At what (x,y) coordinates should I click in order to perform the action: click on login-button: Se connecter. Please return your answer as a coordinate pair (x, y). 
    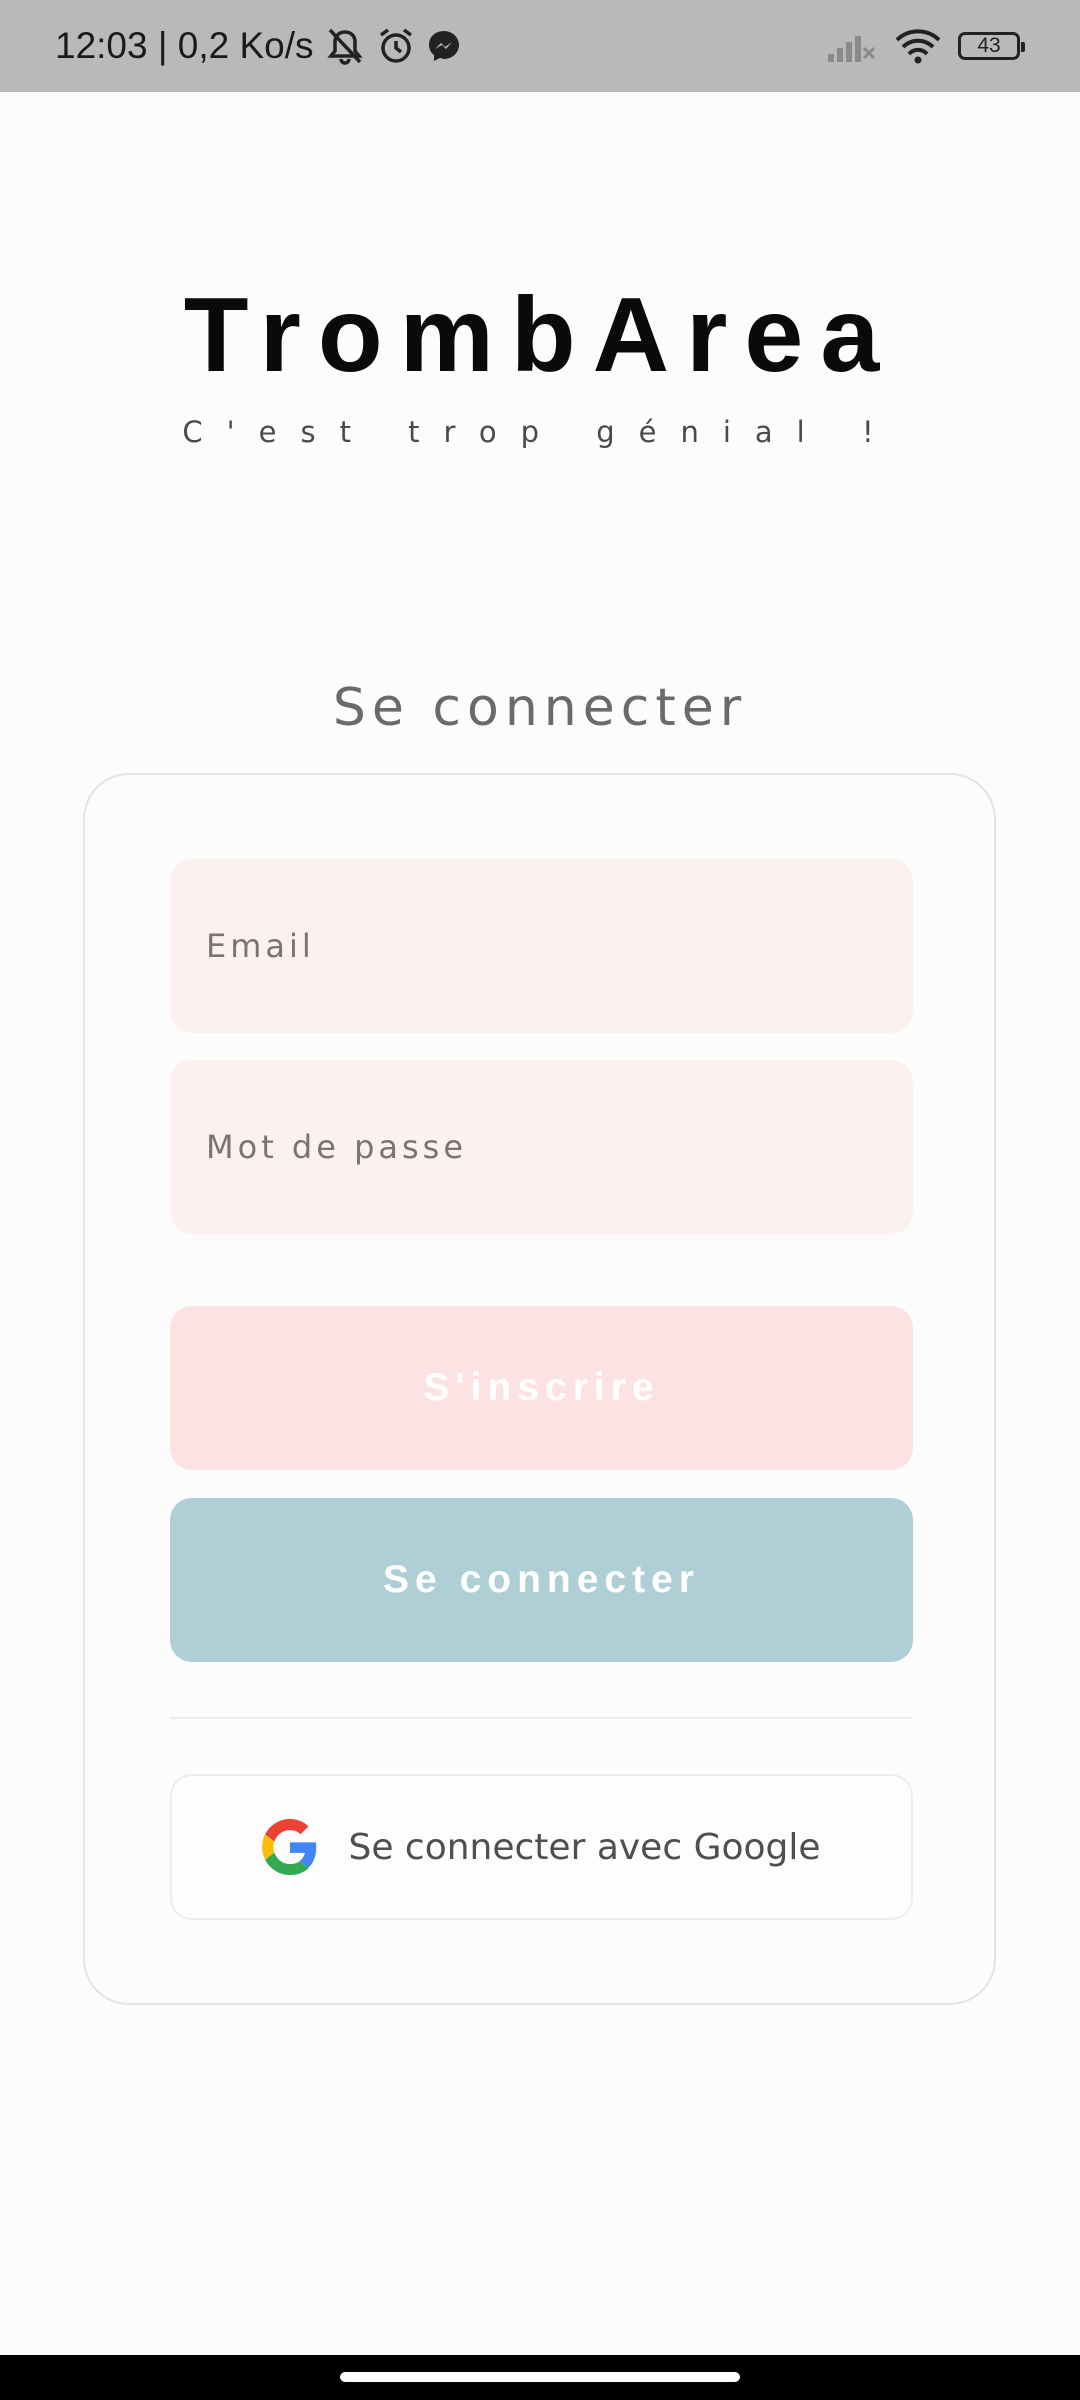
    Looking at the image, I should click on (541, 1580).